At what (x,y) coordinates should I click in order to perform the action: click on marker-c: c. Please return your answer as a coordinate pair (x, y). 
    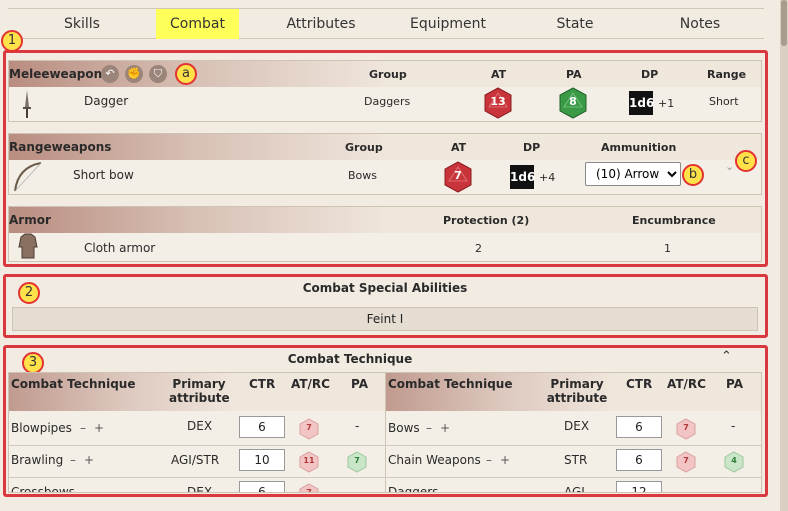
    Looking at the image, I should click on (746, 161).